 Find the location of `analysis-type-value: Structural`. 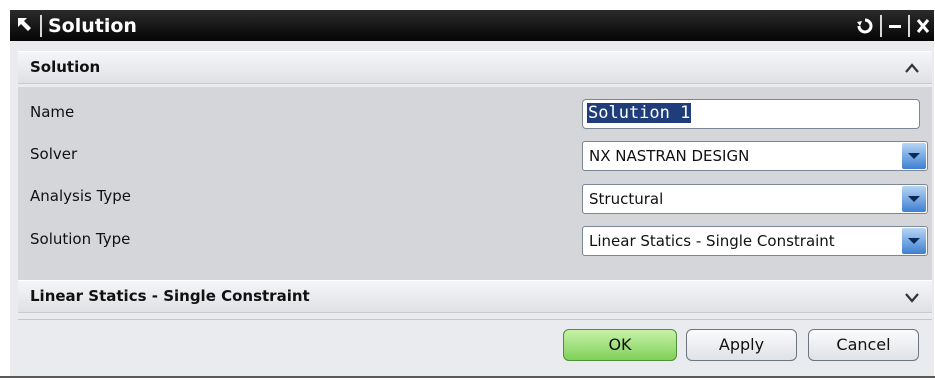

analysis-type-value: Structural is located at coordinates (626, 199).